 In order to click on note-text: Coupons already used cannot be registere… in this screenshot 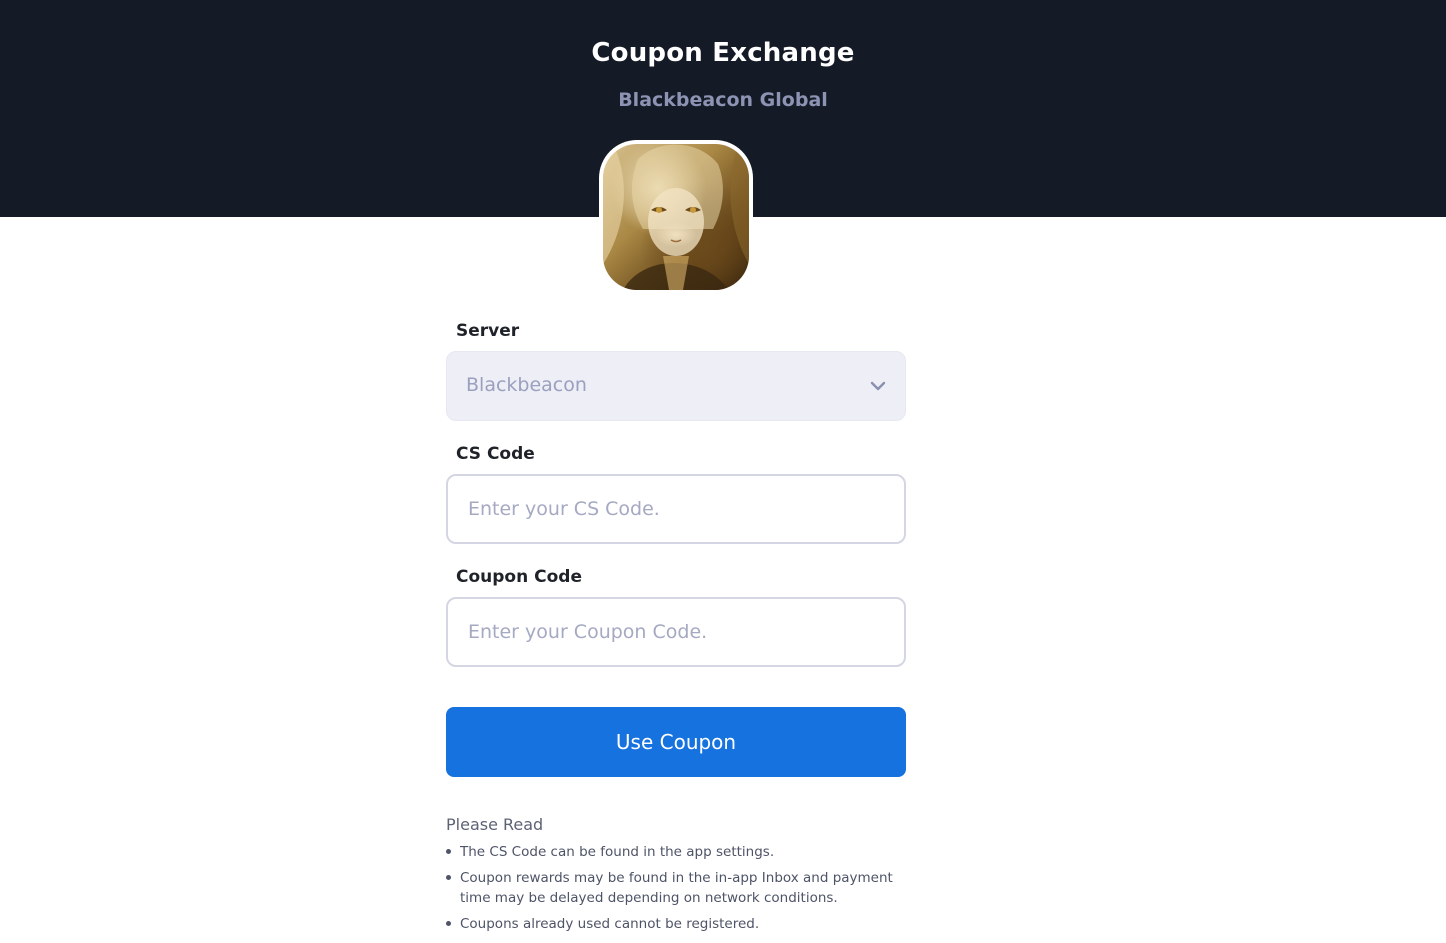, I will do `click(610, 924)`.